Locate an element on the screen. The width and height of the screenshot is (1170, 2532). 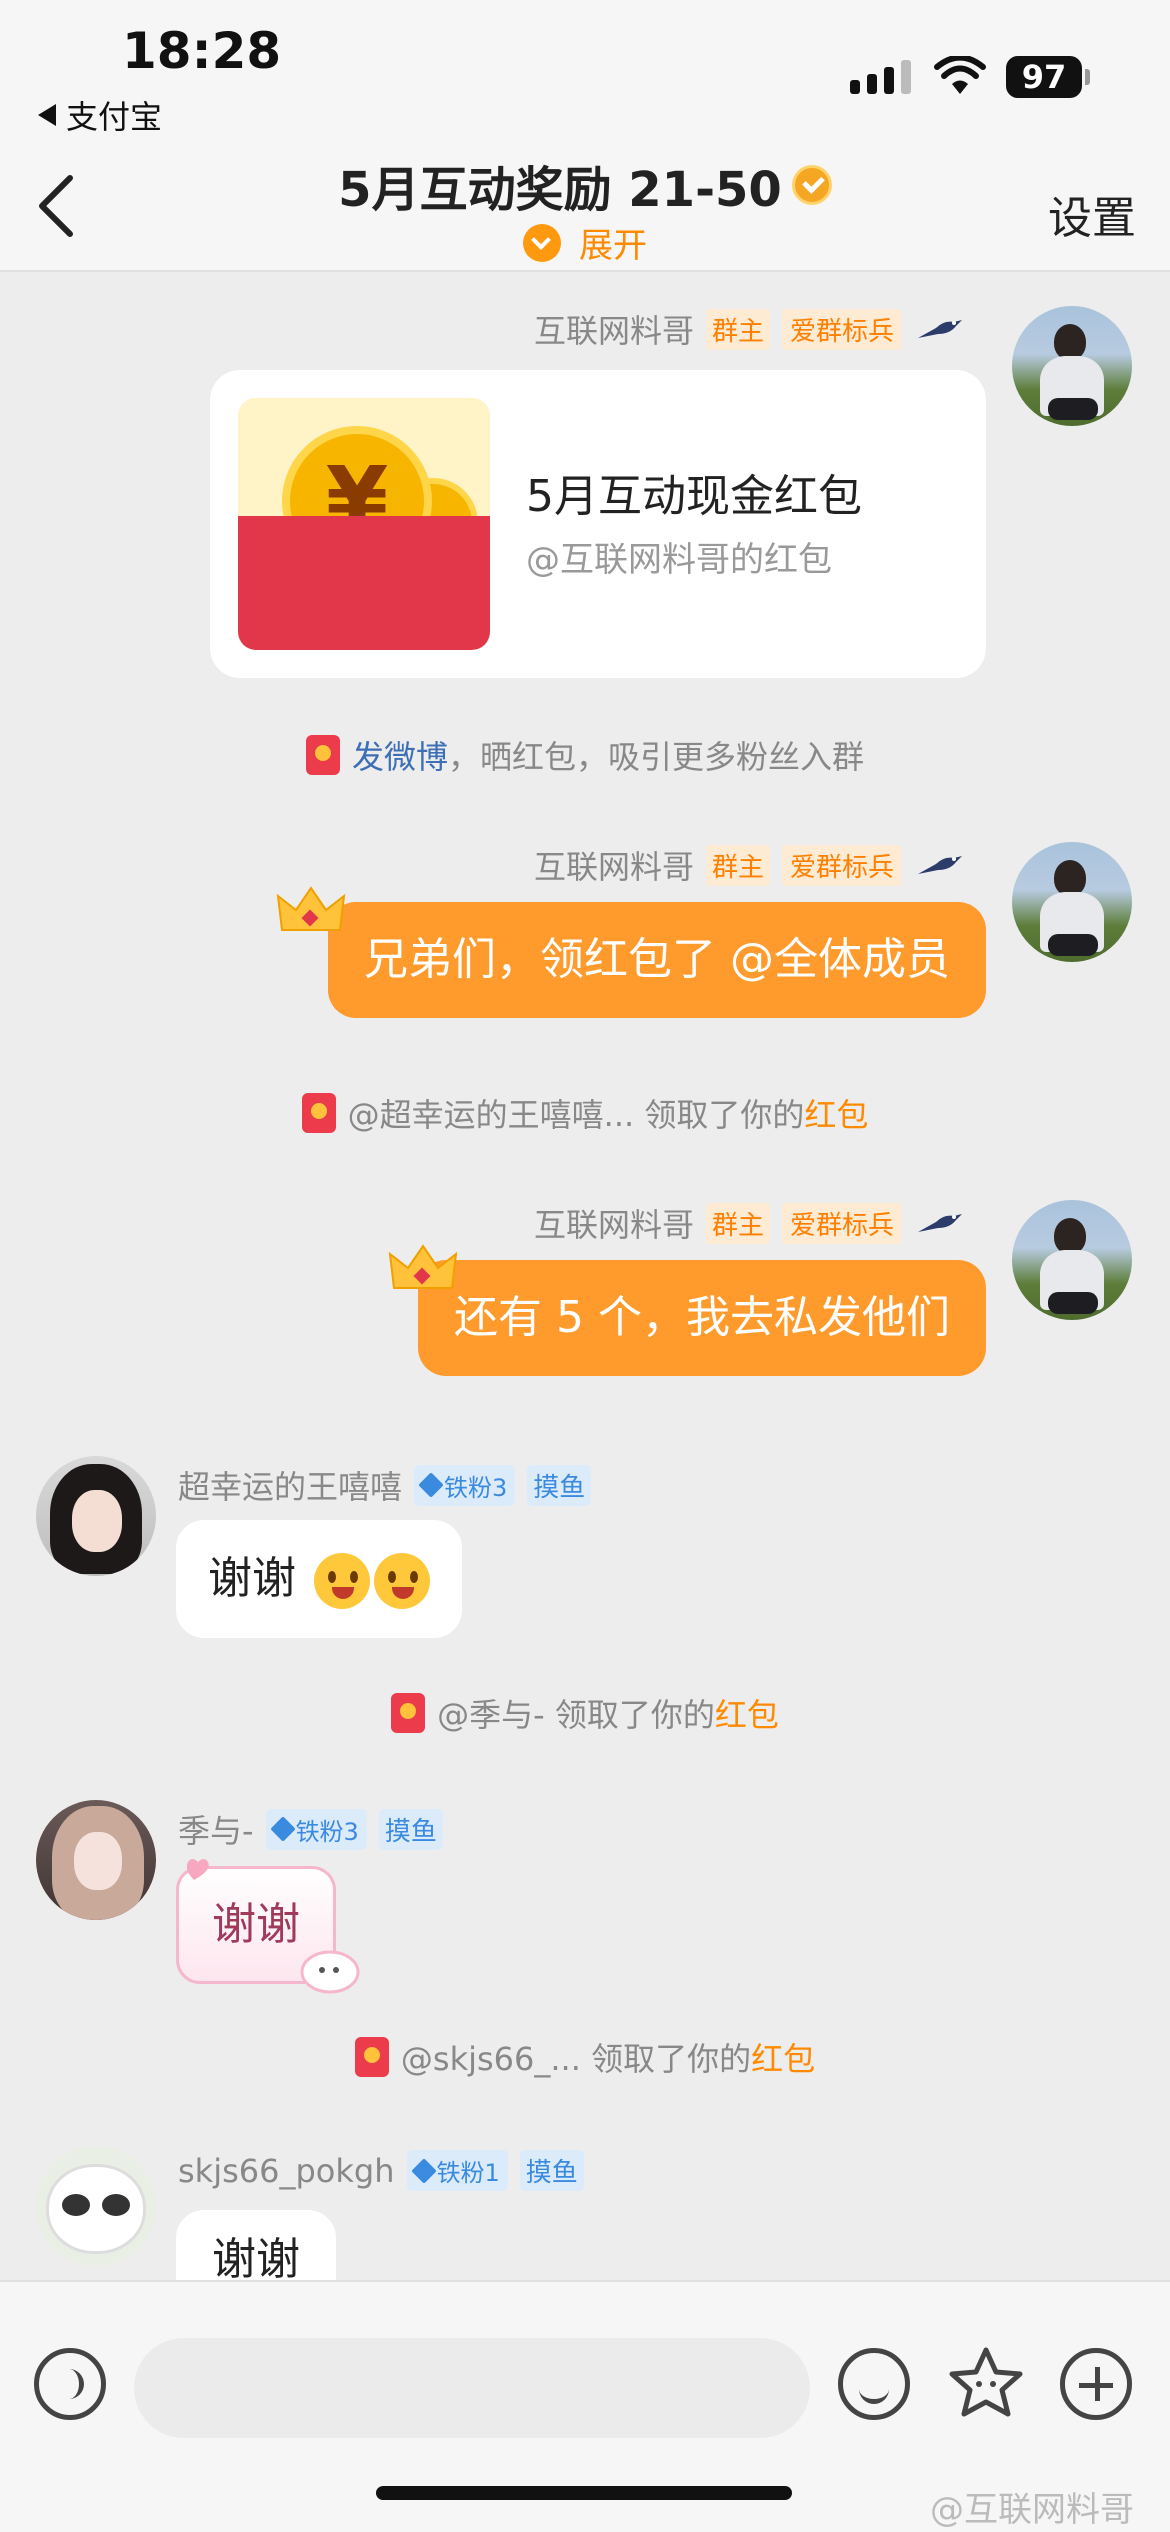
fan-level-label: 铁粉1 is located at coordinates (468, 2173).